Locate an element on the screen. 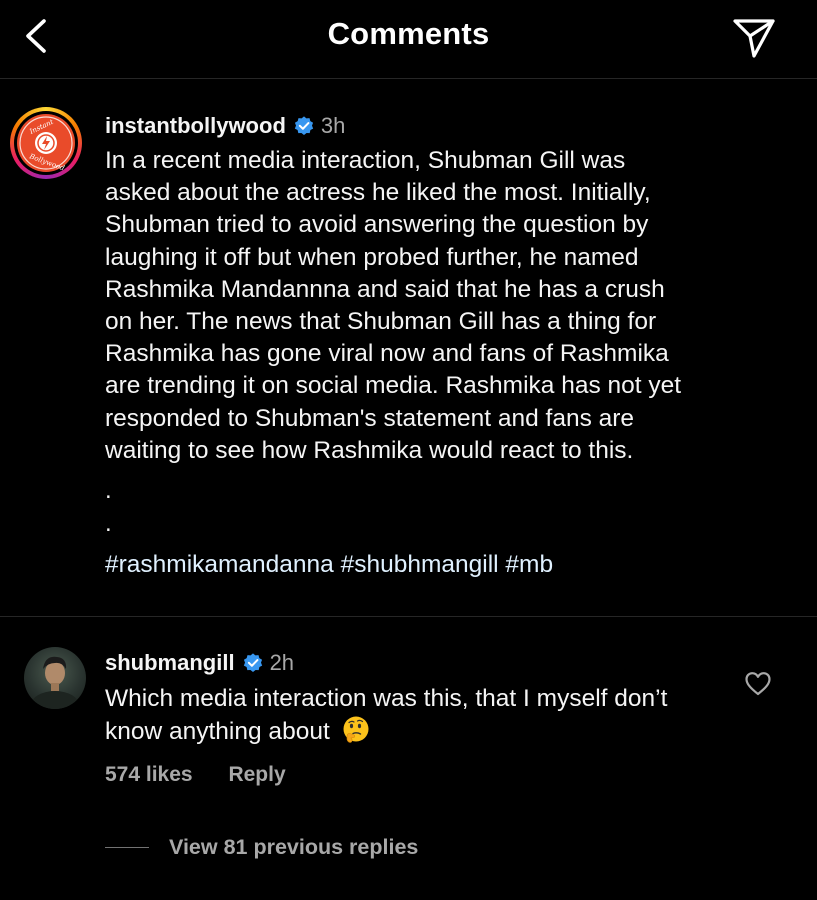 The image size is (817, 900). share-button is located at coordinates (754, 37).